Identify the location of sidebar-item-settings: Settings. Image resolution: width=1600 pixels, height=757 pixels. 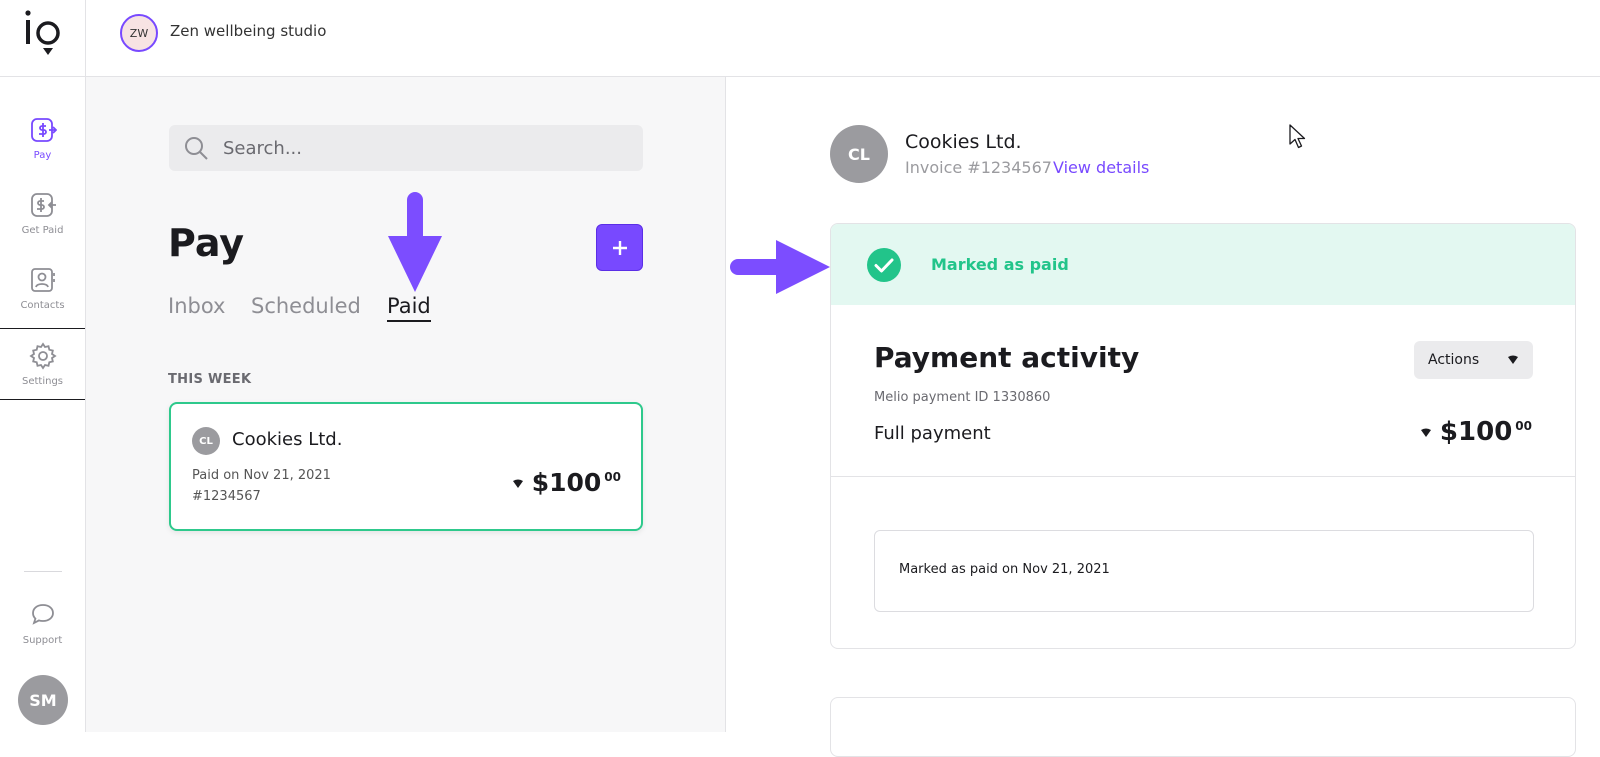
(42, 364).